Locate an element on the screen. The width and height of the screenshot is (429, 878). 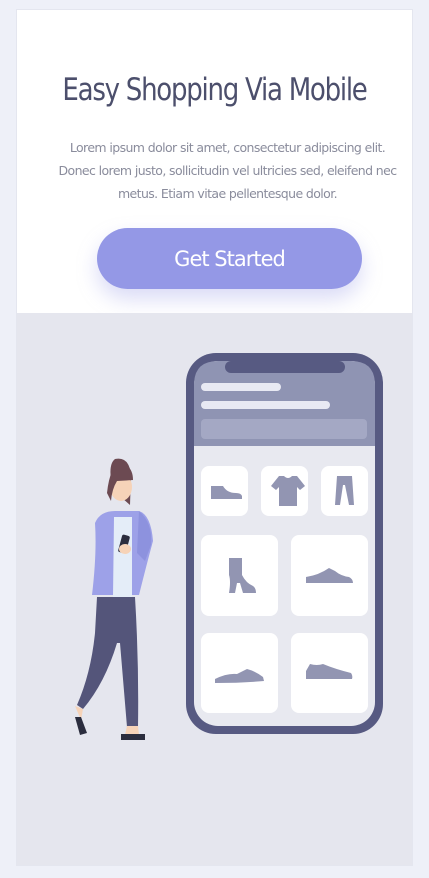
get-started-button: Get Started is located at coordinates (229, 258).